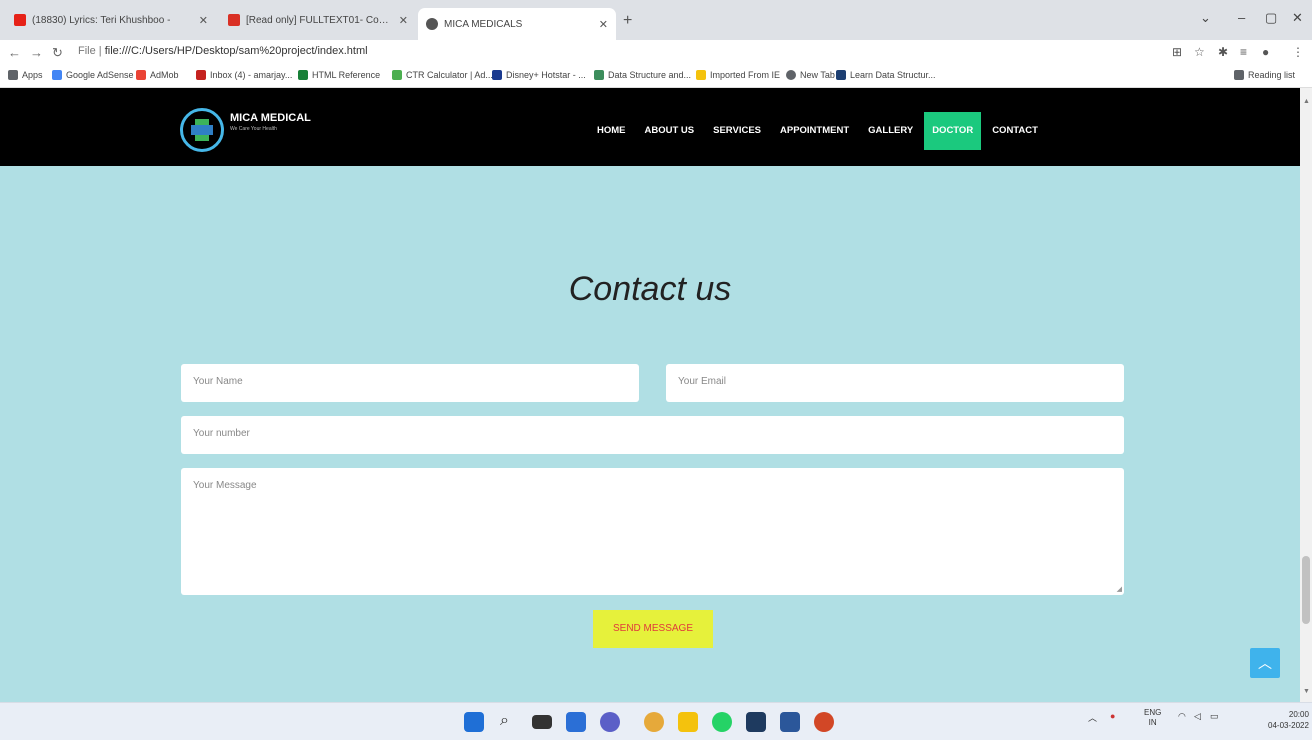  What do you see at coordinates (701, 75) in the screenshot?
I see `folder-icon` at bounding box center [701, 75].